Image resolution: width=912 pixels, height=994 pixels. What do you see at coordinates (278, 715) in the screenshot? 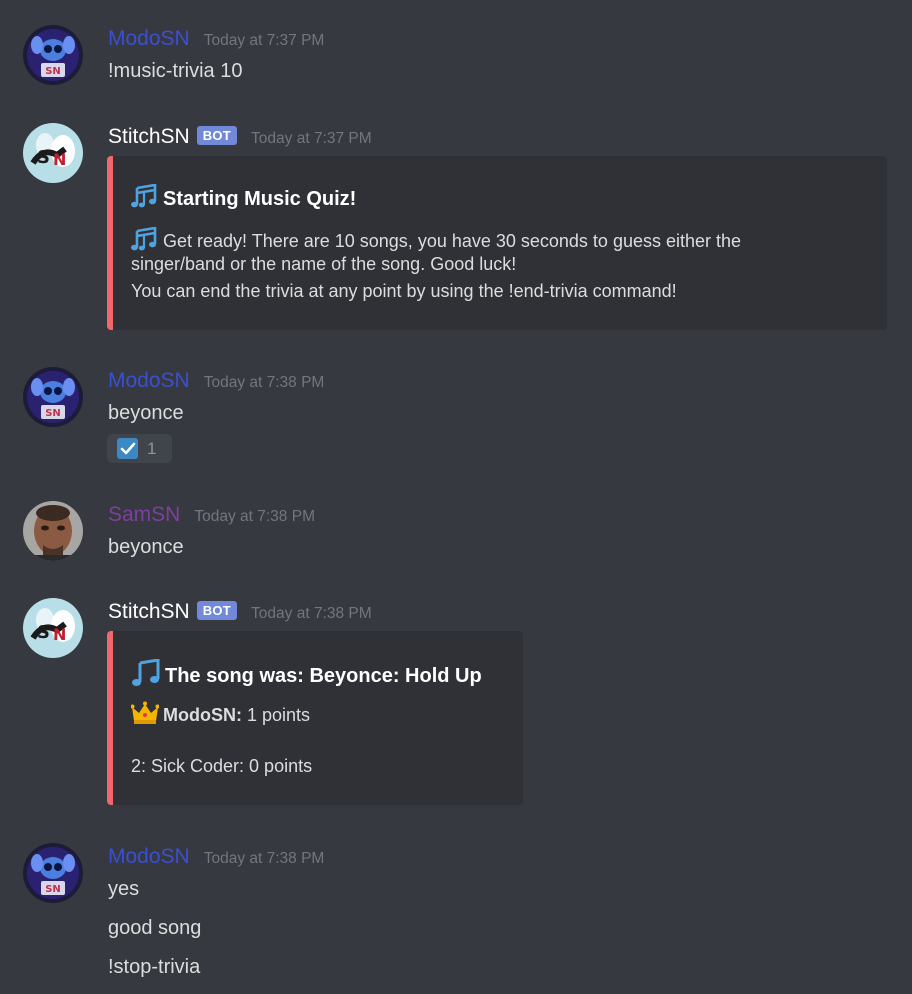
I see `winner-points: 1 points` at bounding box center [278, 715].